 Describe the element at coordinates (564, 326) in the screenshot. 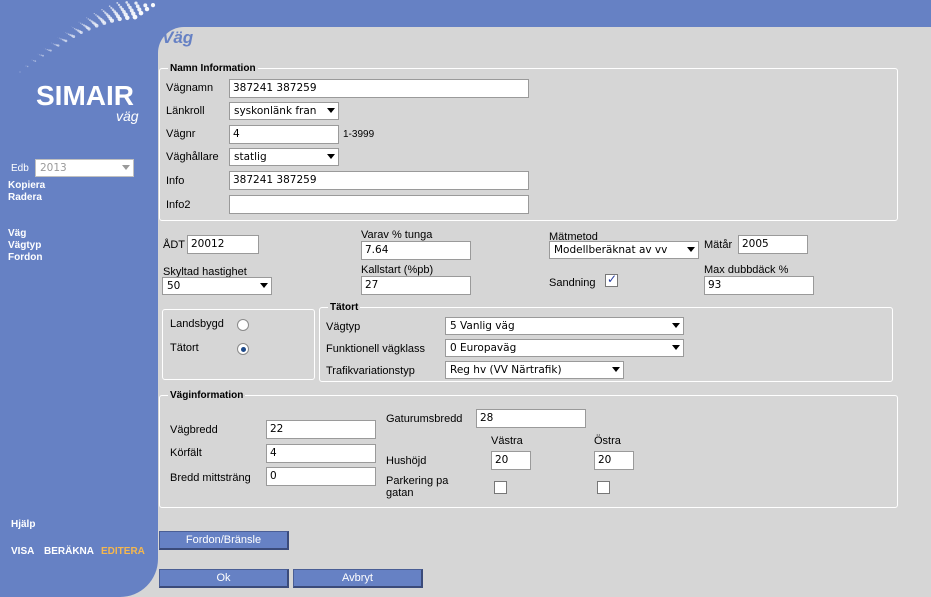

I see `road-type-select: 5 Vanlig väg` at that location.